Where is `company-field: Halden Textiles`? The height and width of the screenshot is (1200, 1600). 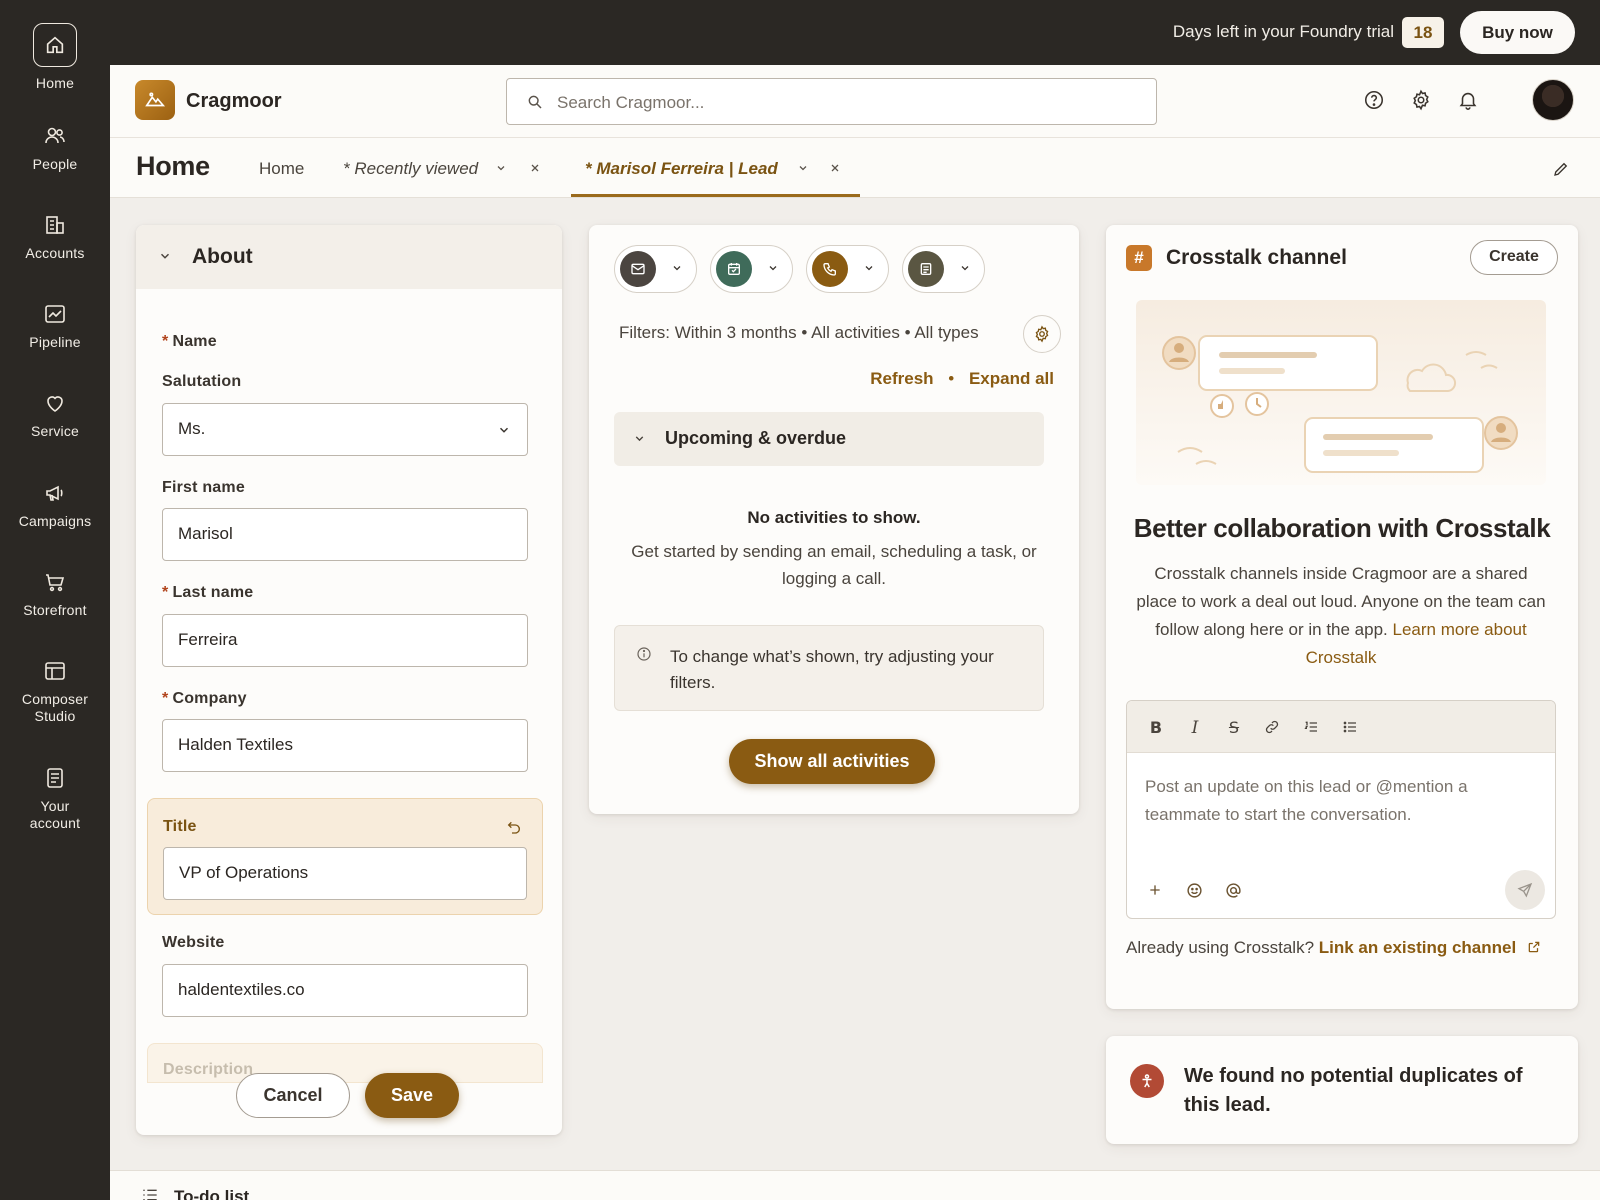 company-field: Halden Textiles is located at coordinates (345, 745).